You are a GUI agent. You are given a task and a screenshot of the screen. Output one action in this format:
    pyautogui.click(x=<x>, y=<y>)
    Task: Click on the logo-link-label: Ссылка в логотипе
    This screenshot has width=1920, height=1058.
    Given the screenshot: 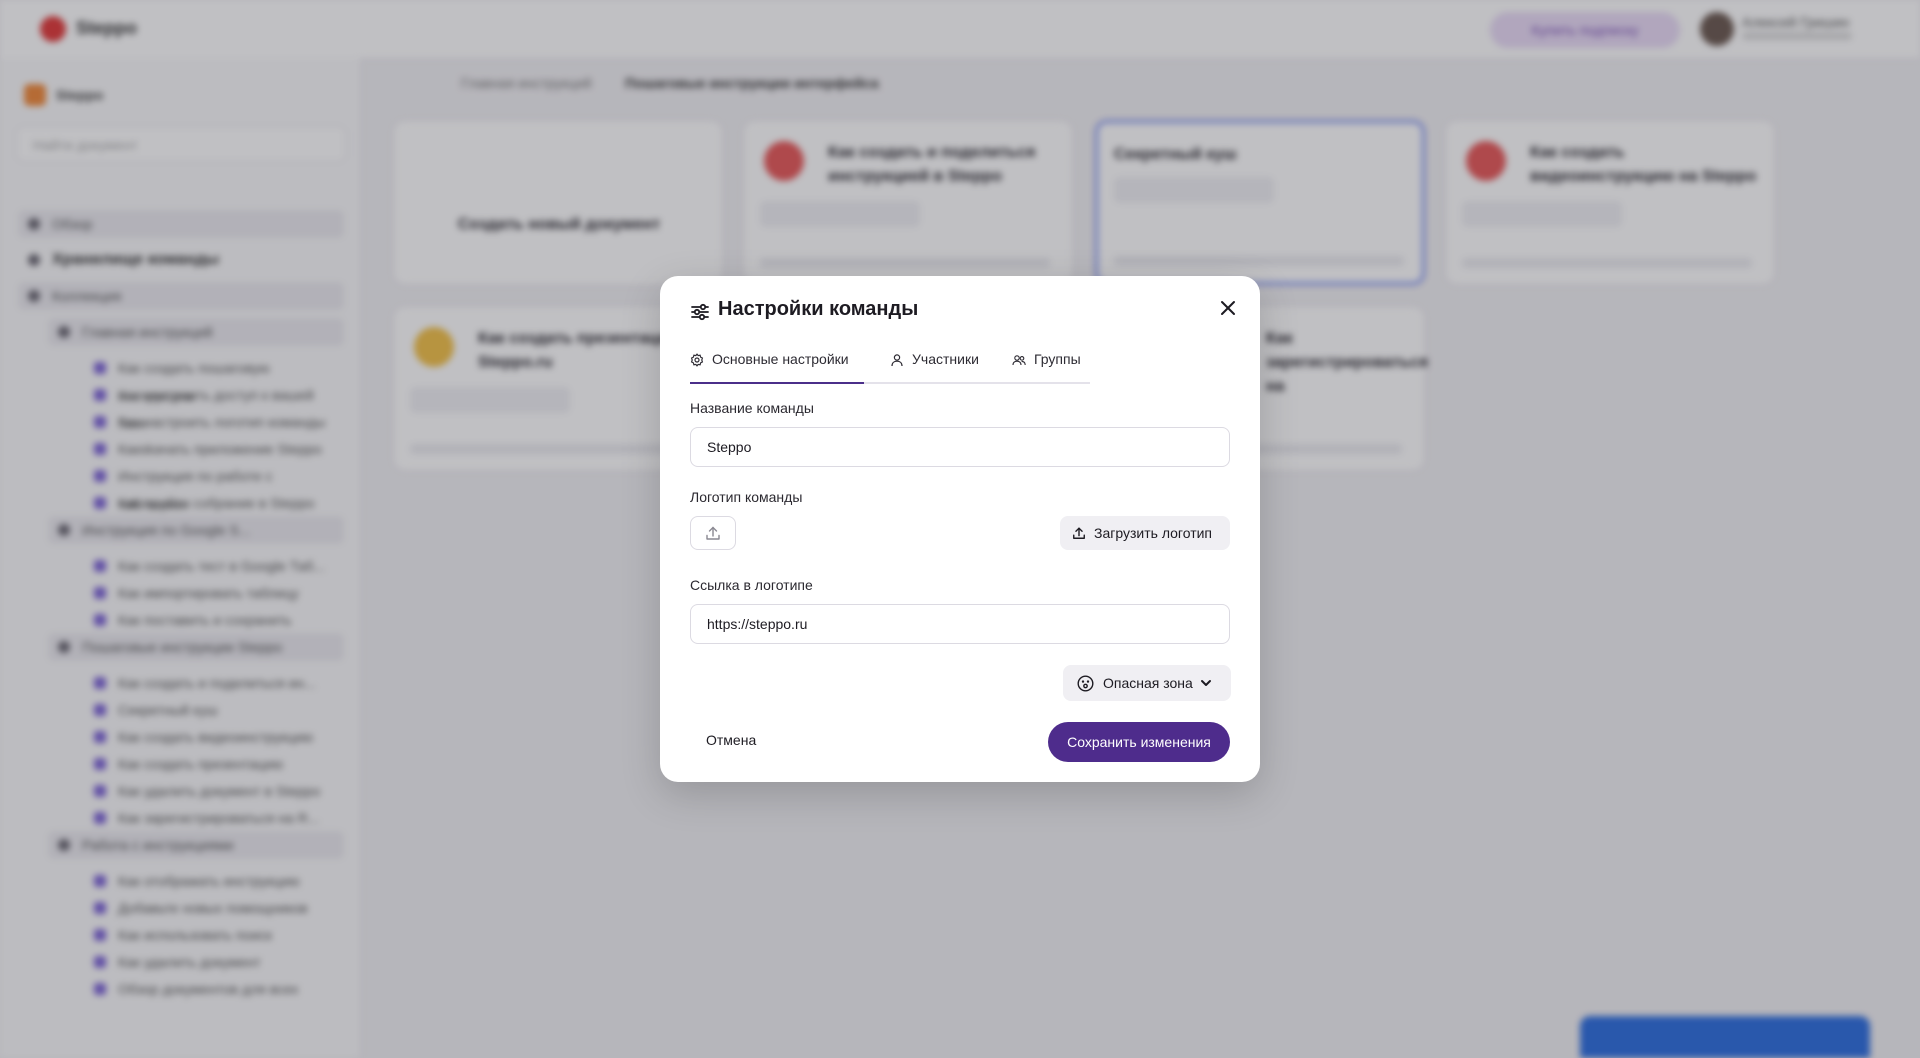 What is the action you would take?
    pyautogui.click(x=751, y=585)
    